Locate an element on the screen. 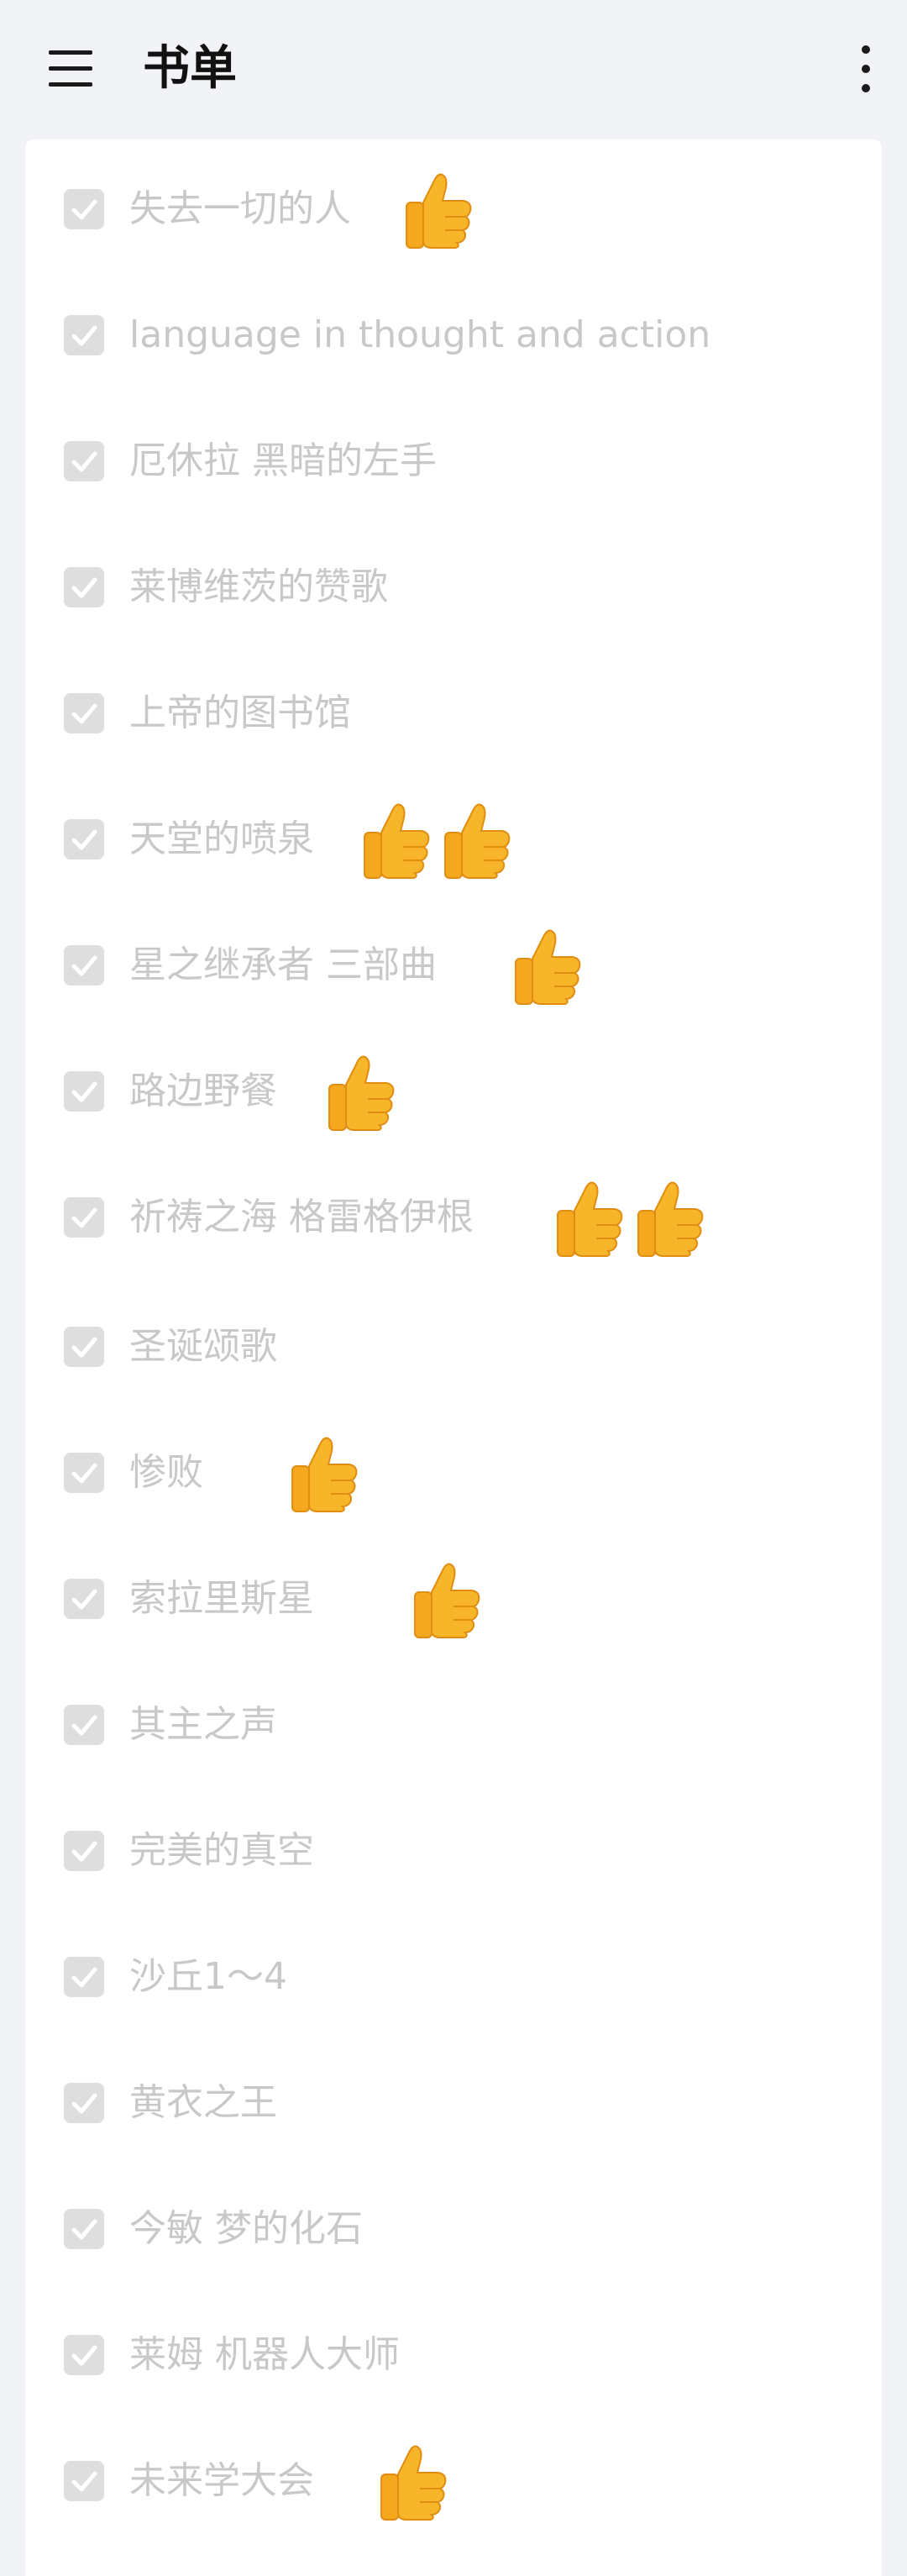 This screenshot has width=907, height=2576. more-options-icon is located at coordinates (866, 69).